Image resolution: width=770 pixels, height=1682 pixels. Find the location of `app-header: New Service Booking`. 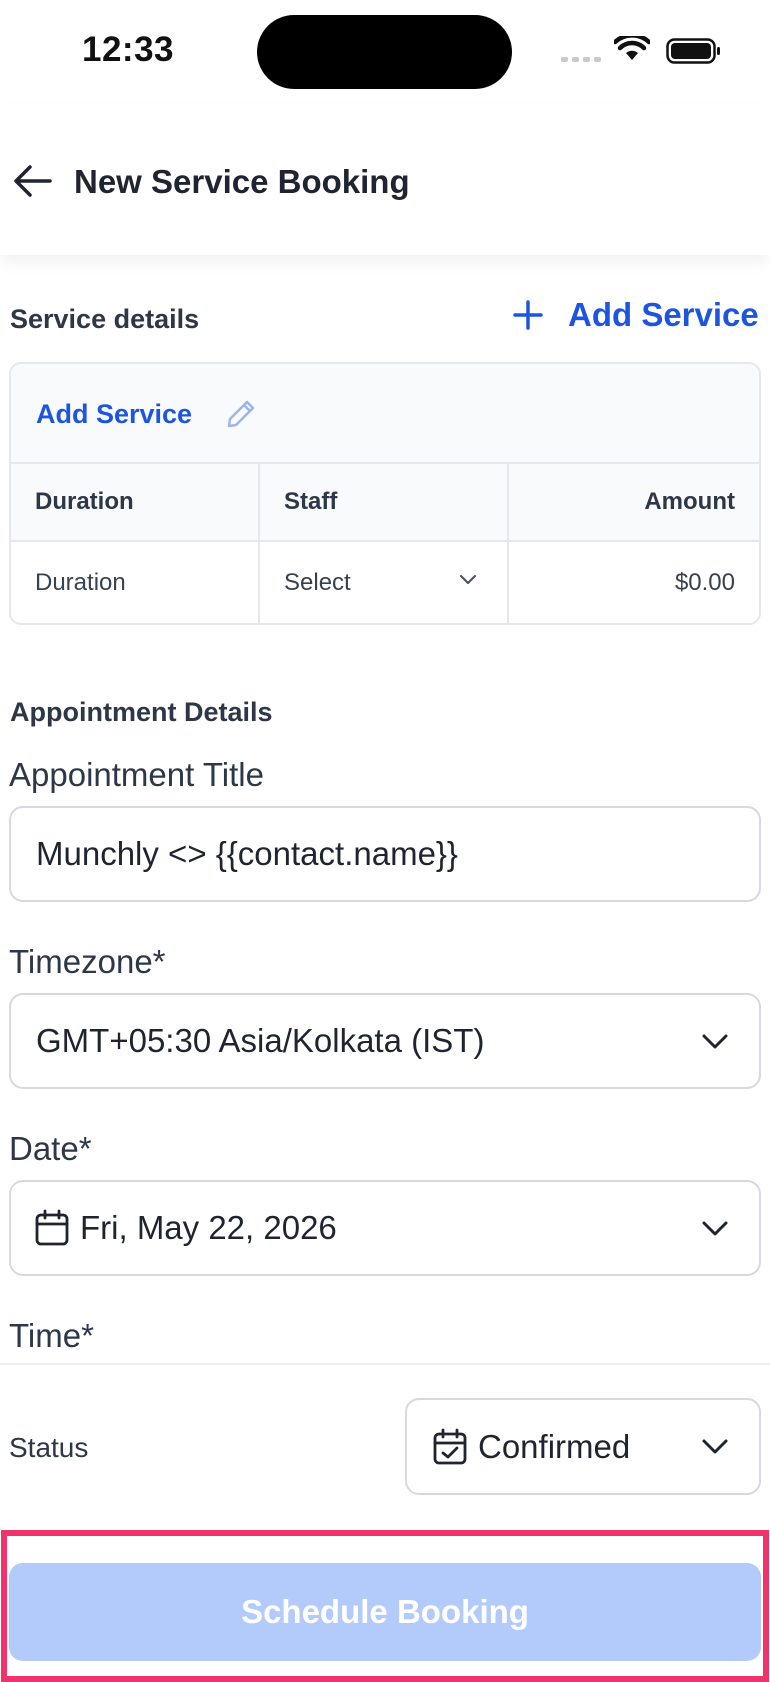

app-header: New Service Booking is located at coordinates (385, 180).